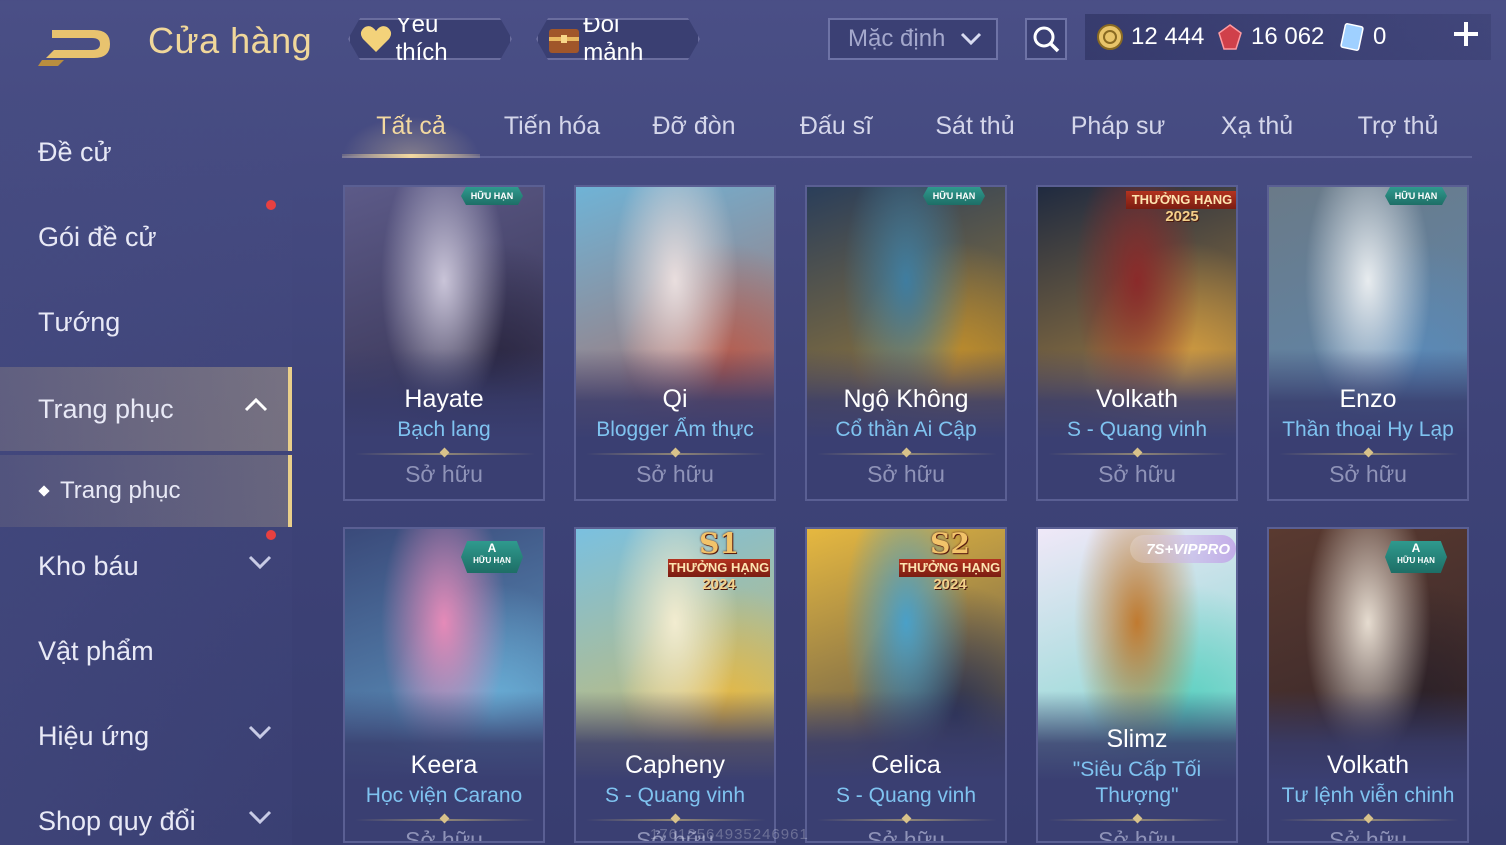 Image resolution: width=1506 pixels, height=845 pixels. What do you see at coordinates (1137, 782) in the screenshot?
I see `skin-name: "Siêu Cấp Tối Thượng"` at bounding box center [1137, 782].